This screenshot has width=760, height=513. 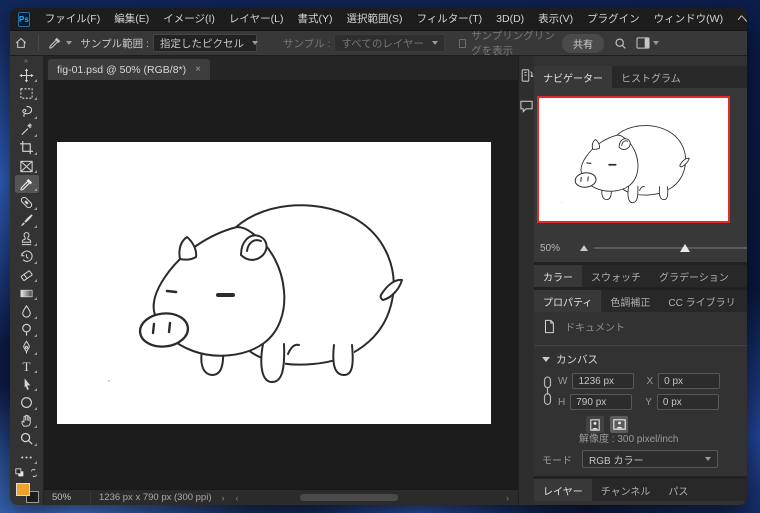 I want to click on path-selection-tool-icon, so click(x=27, y=384).